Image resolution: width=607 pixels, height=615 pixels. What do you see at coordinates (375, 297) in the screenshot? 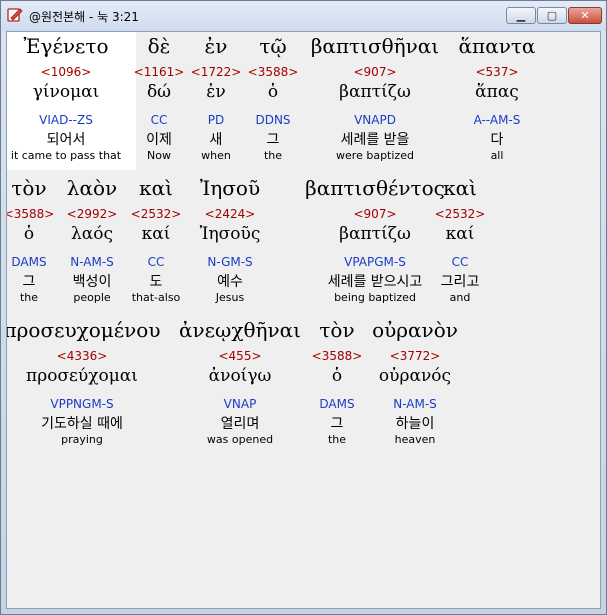
I see `word-english: being baptized` at bounding box center [375, 297].